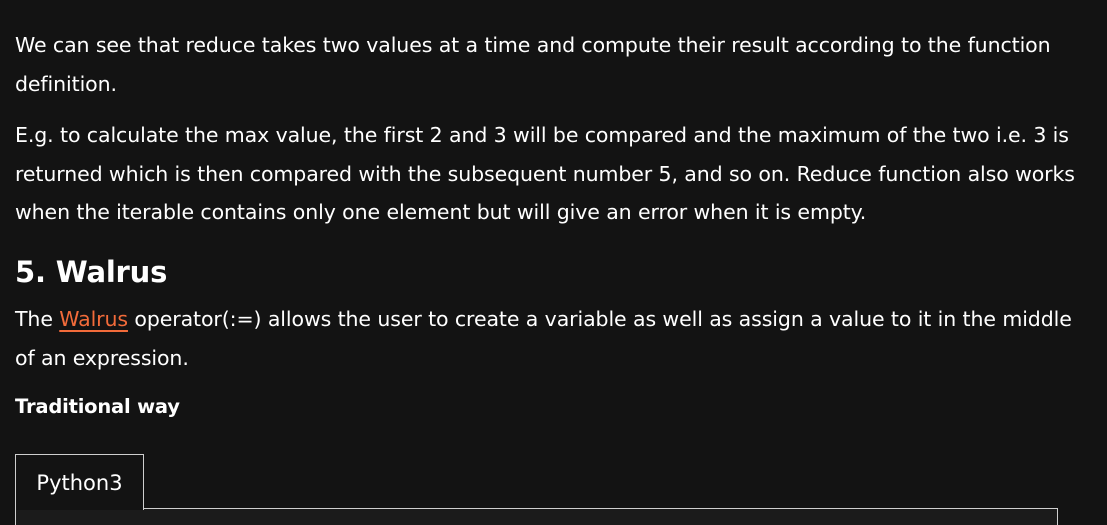  Describe the element at coordinates (97, 406) in the screenshot. I see `traditional-way-label: Traditional way` at that location.